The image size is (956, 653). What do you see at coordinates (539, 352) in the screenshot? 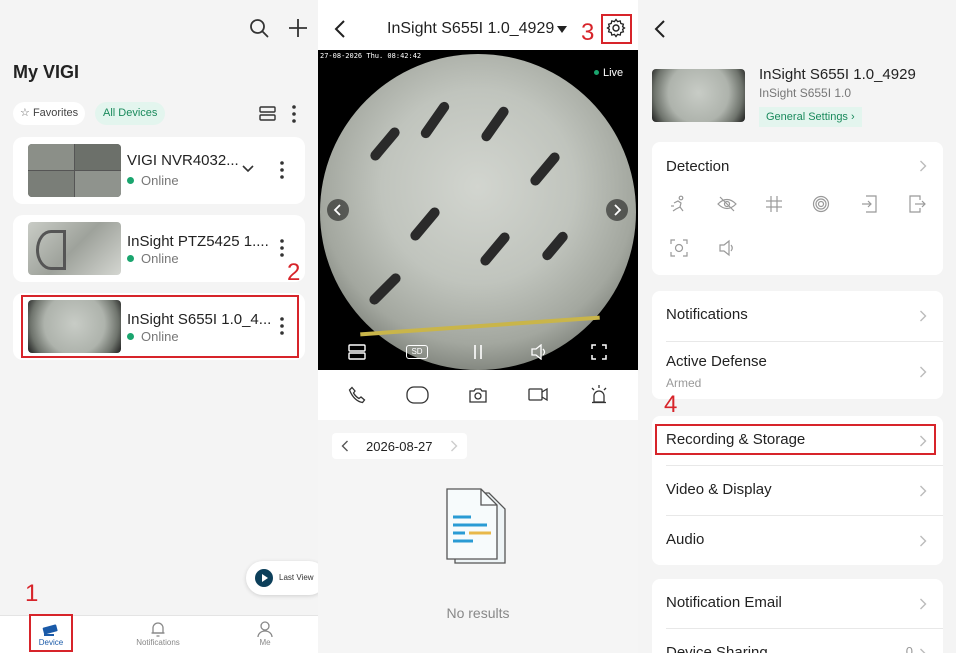
I see `speaker-icon` at bounding box center [539, 352].